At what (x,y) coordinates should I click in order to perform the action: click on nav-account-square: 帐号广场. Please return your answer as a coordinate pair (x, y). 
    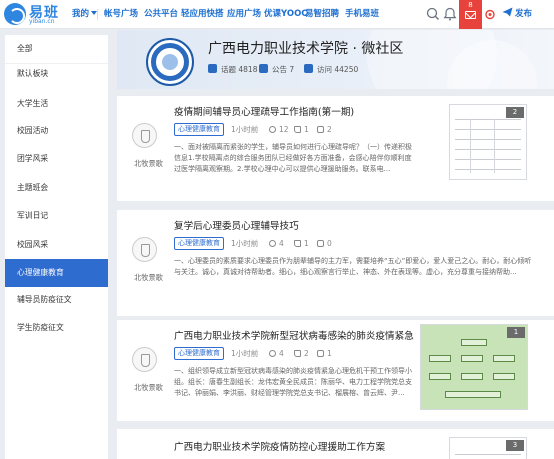
    Looking at the image, I should click on (121, 14).